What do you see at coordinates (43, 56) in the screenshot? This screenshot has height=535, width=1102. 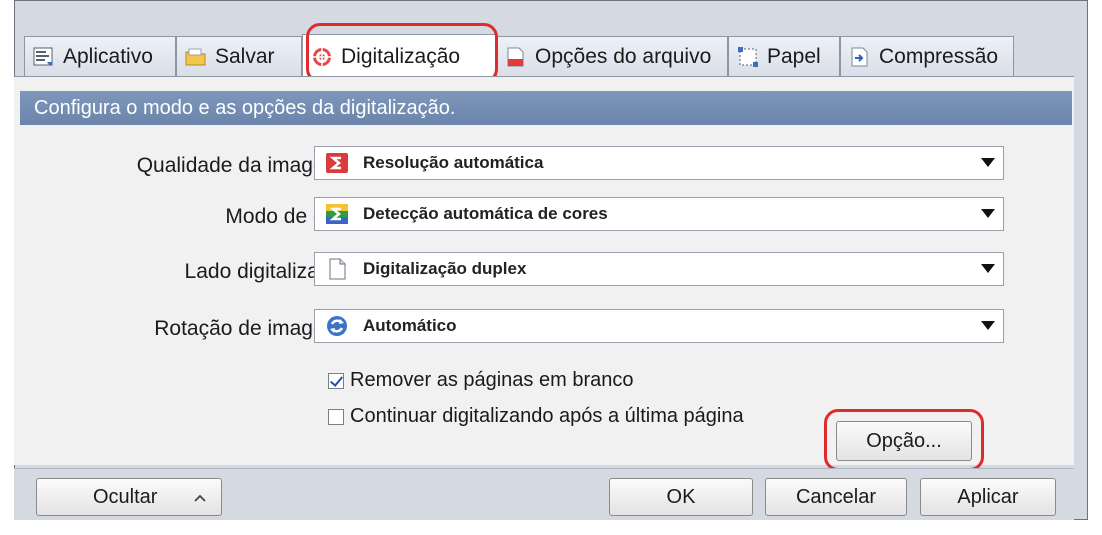 I see `application-icon` at bounding box center [43, 56].